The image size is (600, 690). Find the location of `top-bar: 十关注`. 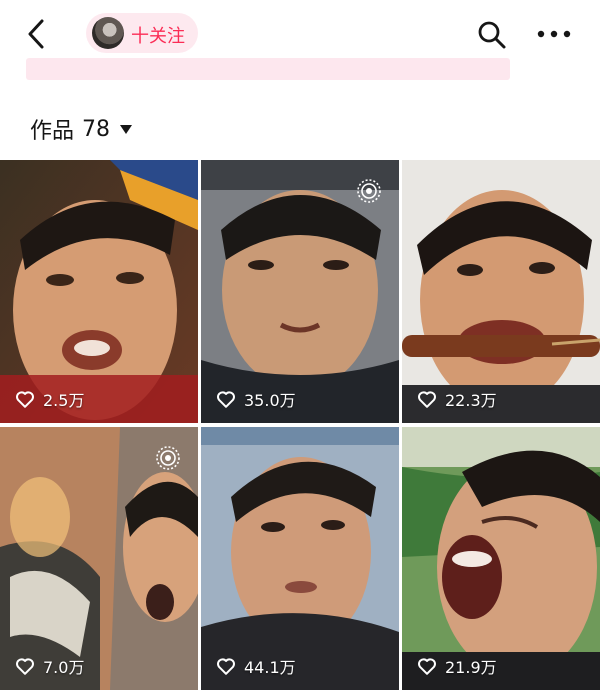

top-bar: 十关注 is located at coordinates (300, 47).